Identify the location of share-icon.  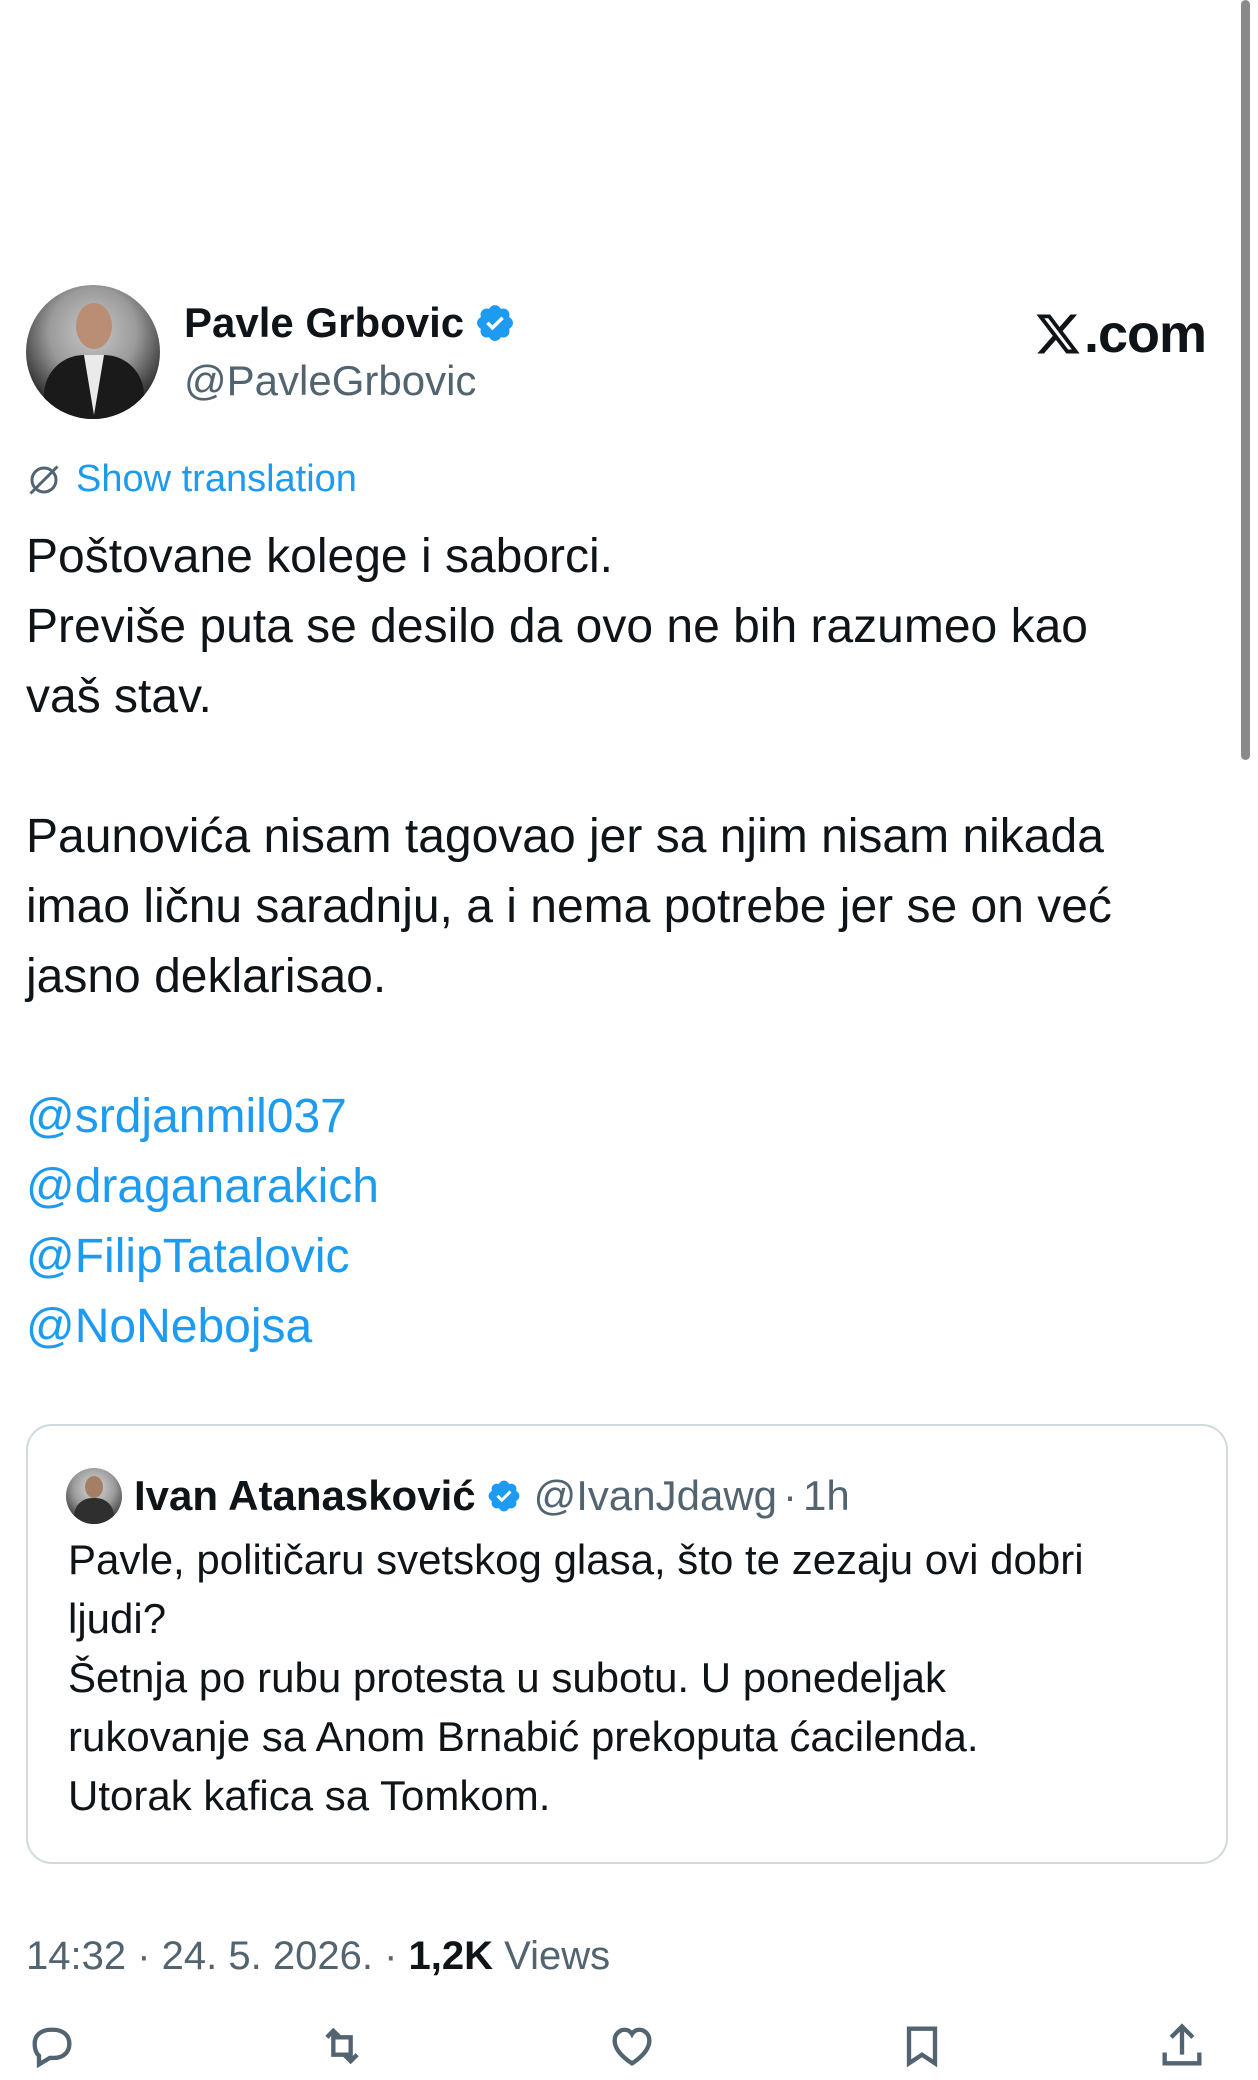
(1182, 2046).